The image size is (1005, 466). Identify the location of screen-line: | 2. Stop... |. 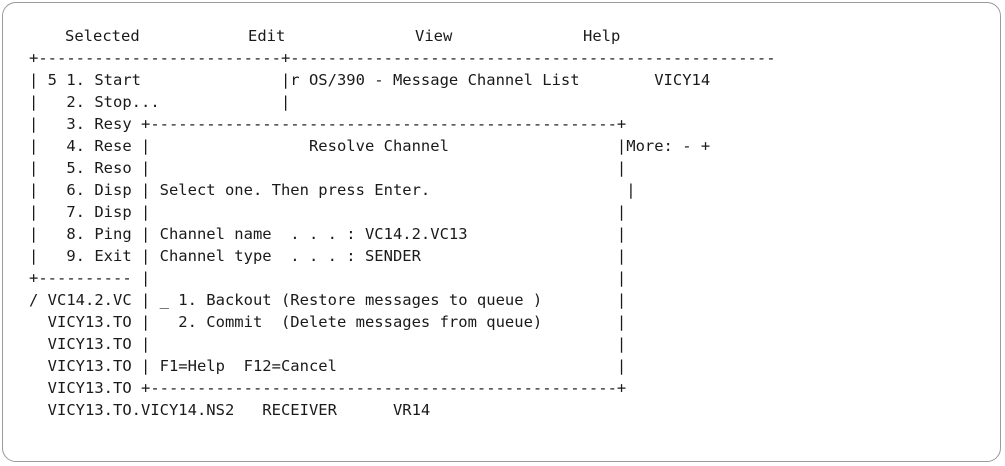
(160, 102).